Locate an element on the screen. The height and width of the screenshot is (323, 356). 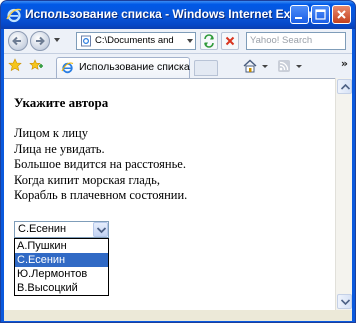
page-icon is located at coordinates (86, 41).